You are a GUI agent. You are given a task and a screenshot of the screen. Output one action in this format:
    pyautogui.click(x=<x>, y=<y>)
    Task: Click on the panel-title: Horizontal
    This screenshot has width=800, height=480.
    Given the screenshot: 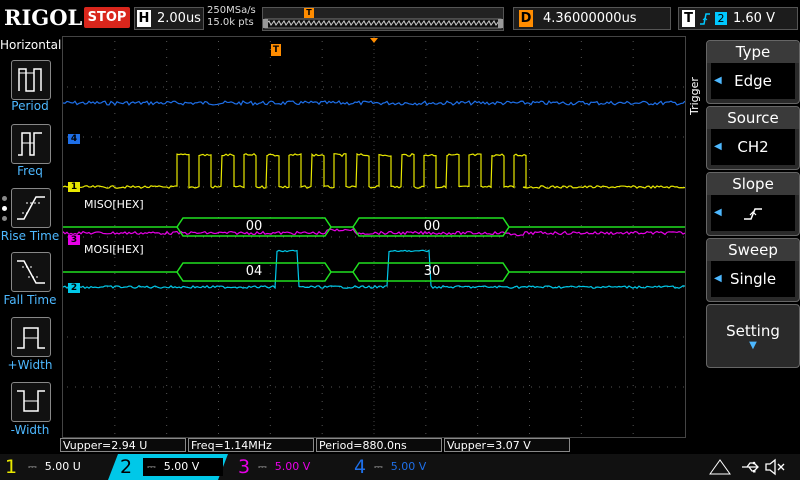 What is the action you would take?
    pyautogui.click(x=31, y=45)
    